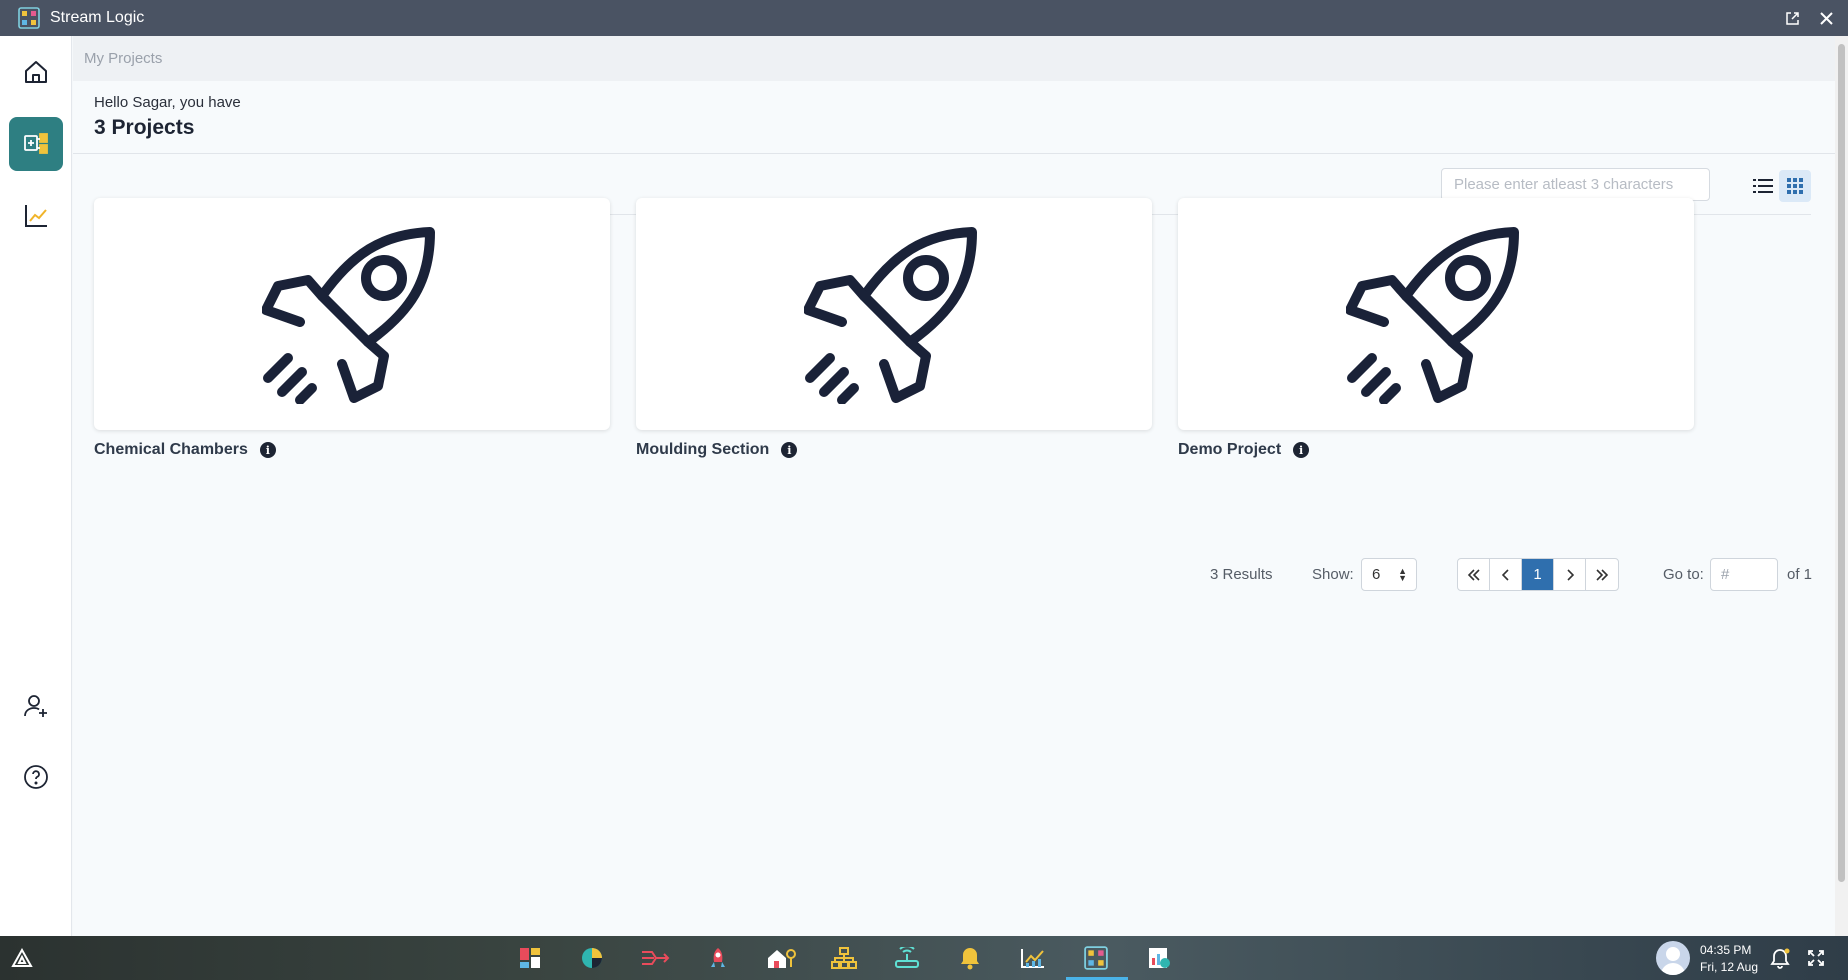 The height and width of the screenshot is (980, 1848). What do you see at coordinates (702, 450) in the screenshot?
I see `project-name: Moulding Section` at bounding box center [702, 450].